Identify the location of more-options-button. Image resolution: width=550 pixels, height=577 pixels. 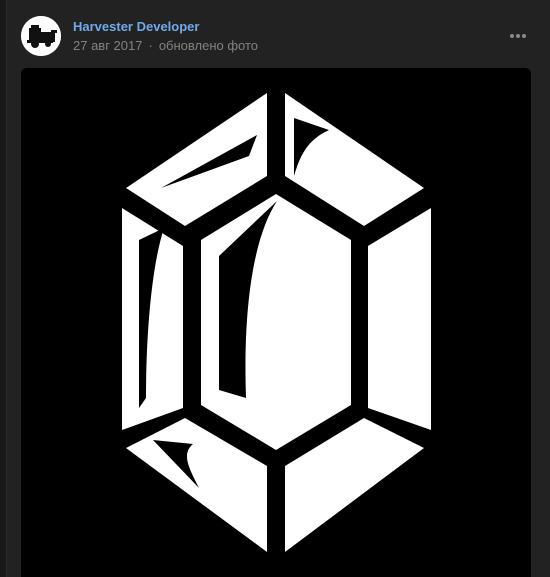
(518, 36).